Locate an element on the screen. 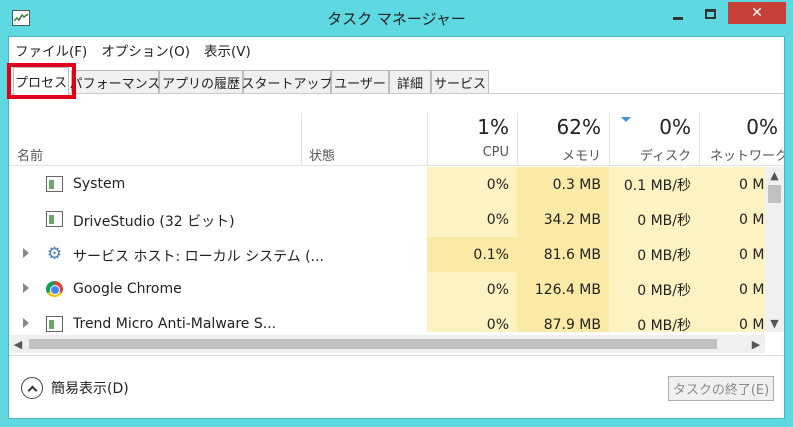  disk-value: 0.1 MB/秒 is located at coordinates (654, 184).